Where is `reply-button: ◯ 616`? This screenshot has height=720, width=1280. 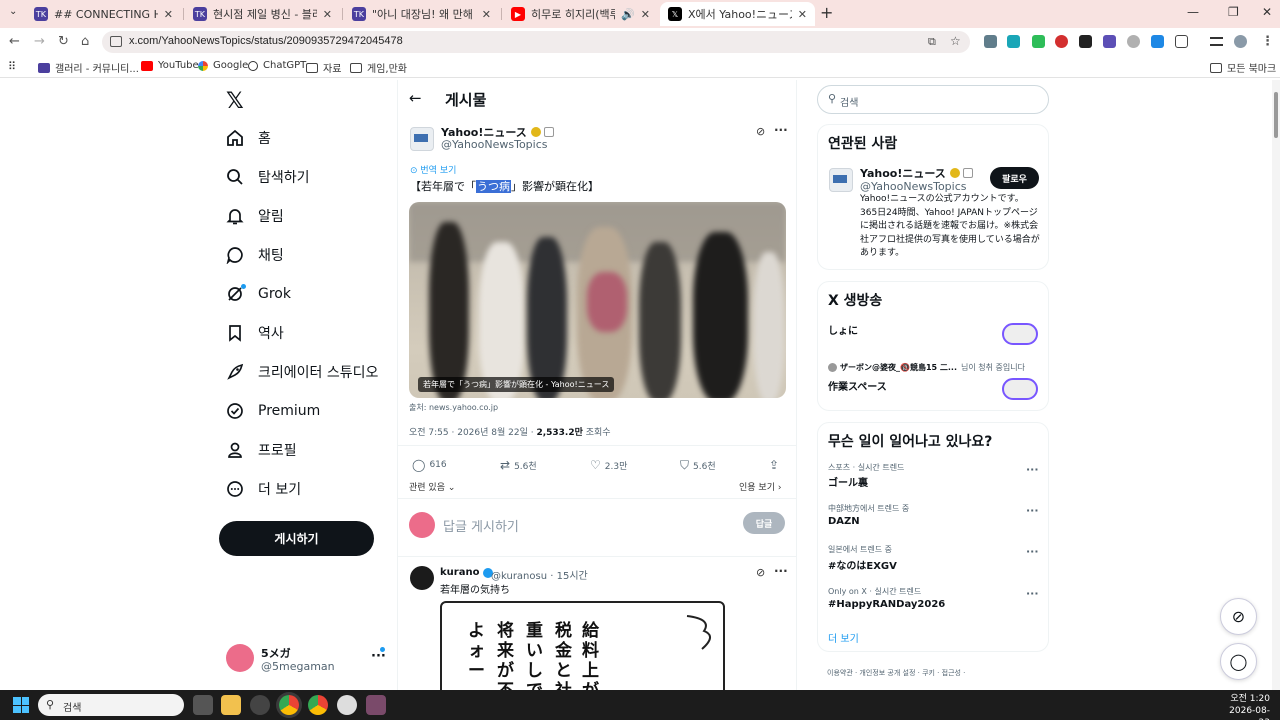
reply-button: ◯ 616 is located at coordinates (429, 465).